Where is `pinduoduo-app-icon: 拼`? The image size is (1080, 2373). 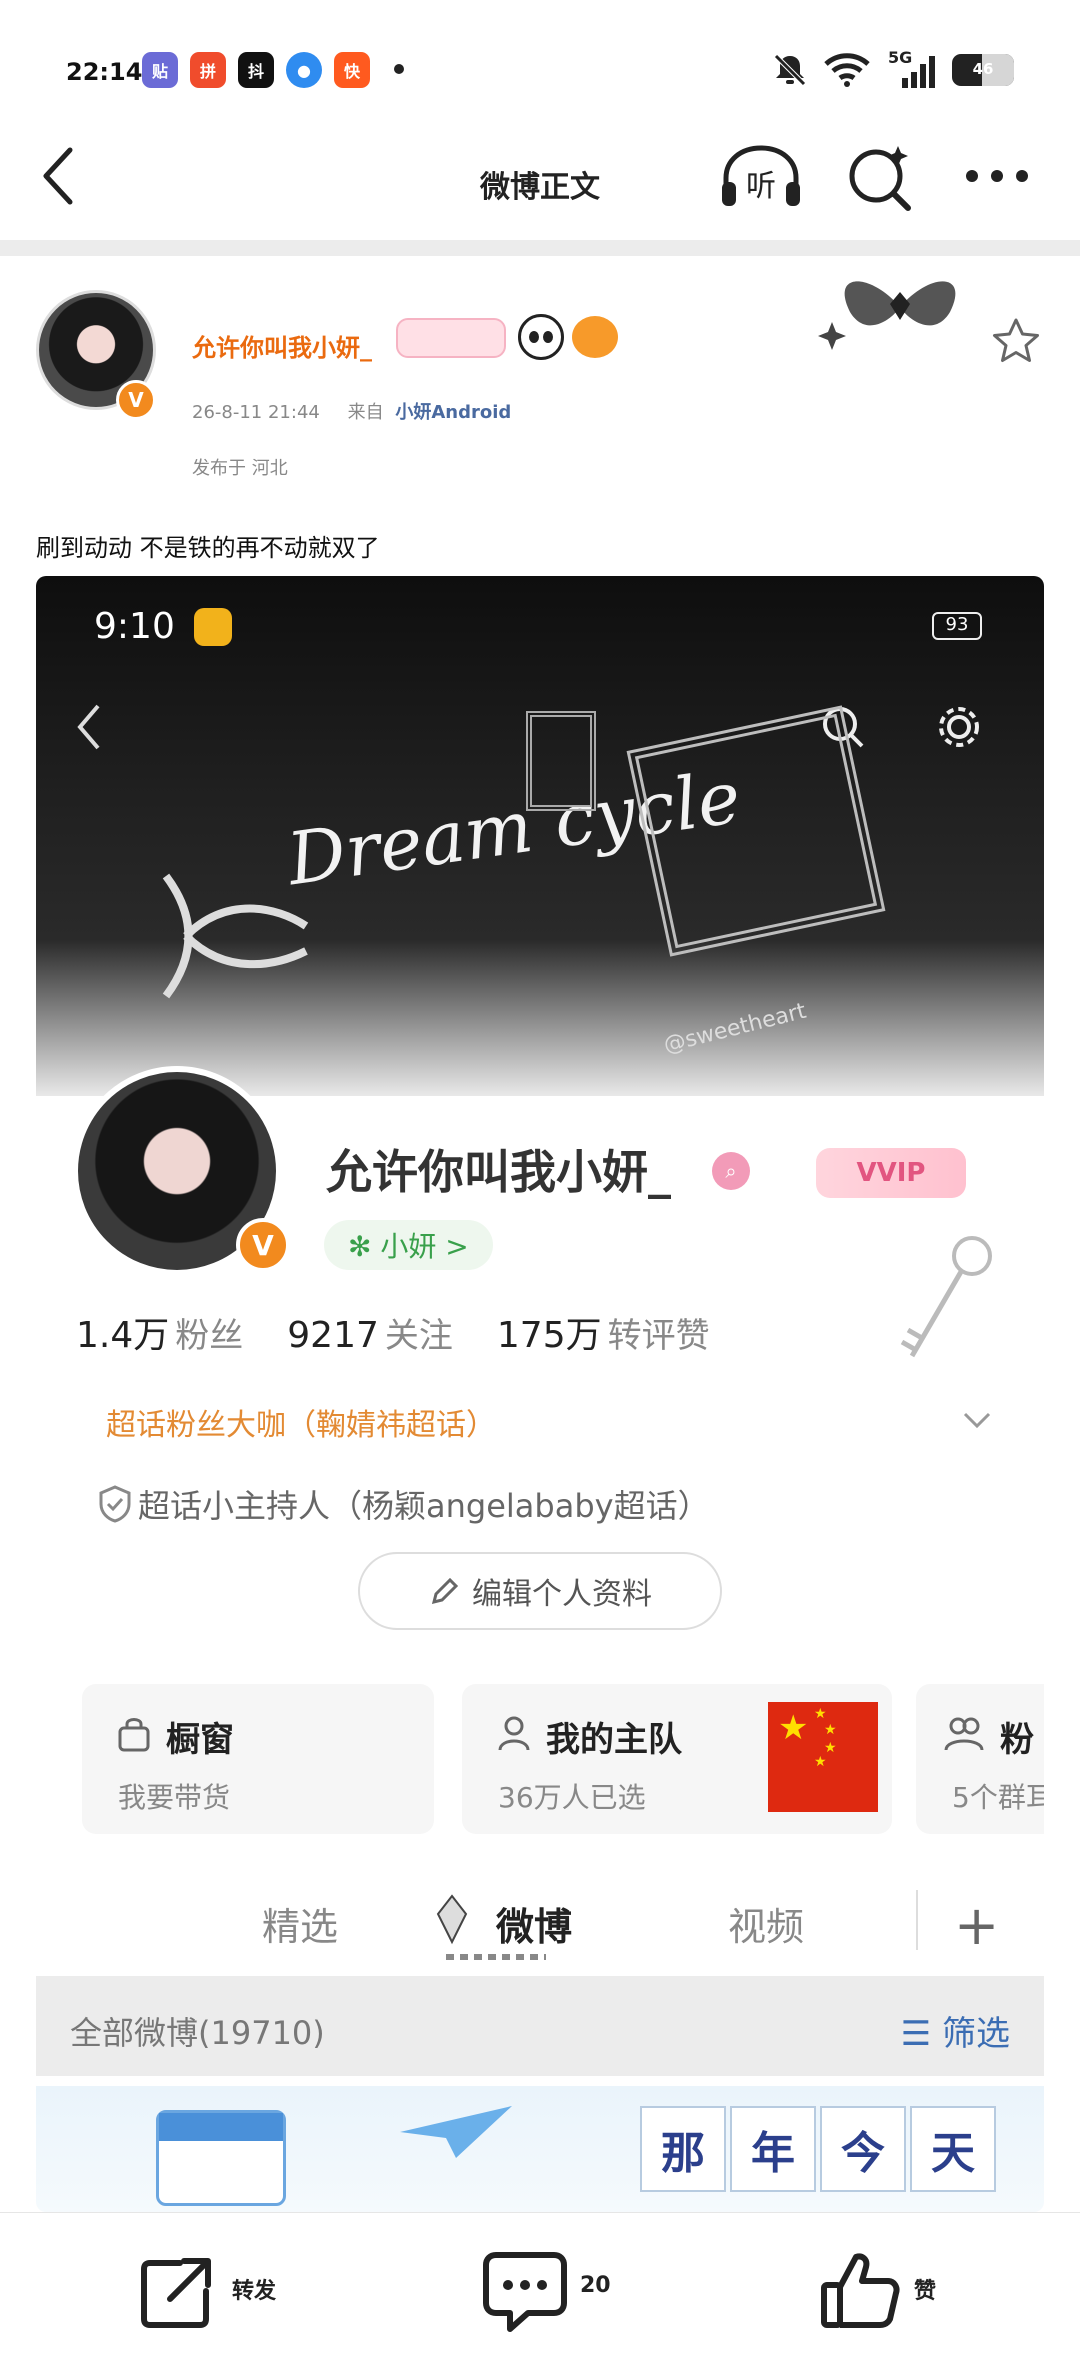
pinduoduo-app-icon: 拼 is located at coordinates (208, 70).